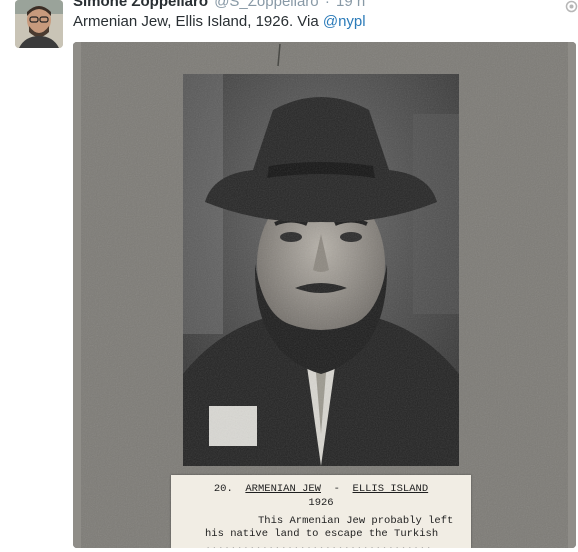 This screenshot has height=552, width=578. Describe the element at coordinates (140, 5) in the screenshot. I see `display-name: Simone Zoppellaro` at that location.